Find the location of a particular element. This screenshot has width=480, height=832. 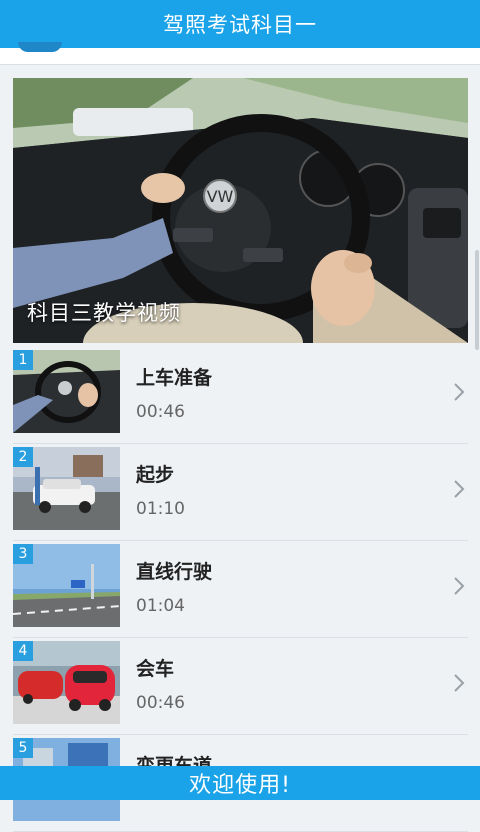

list-item: 4 会车 00:46 is located at coordinates (240, 686).